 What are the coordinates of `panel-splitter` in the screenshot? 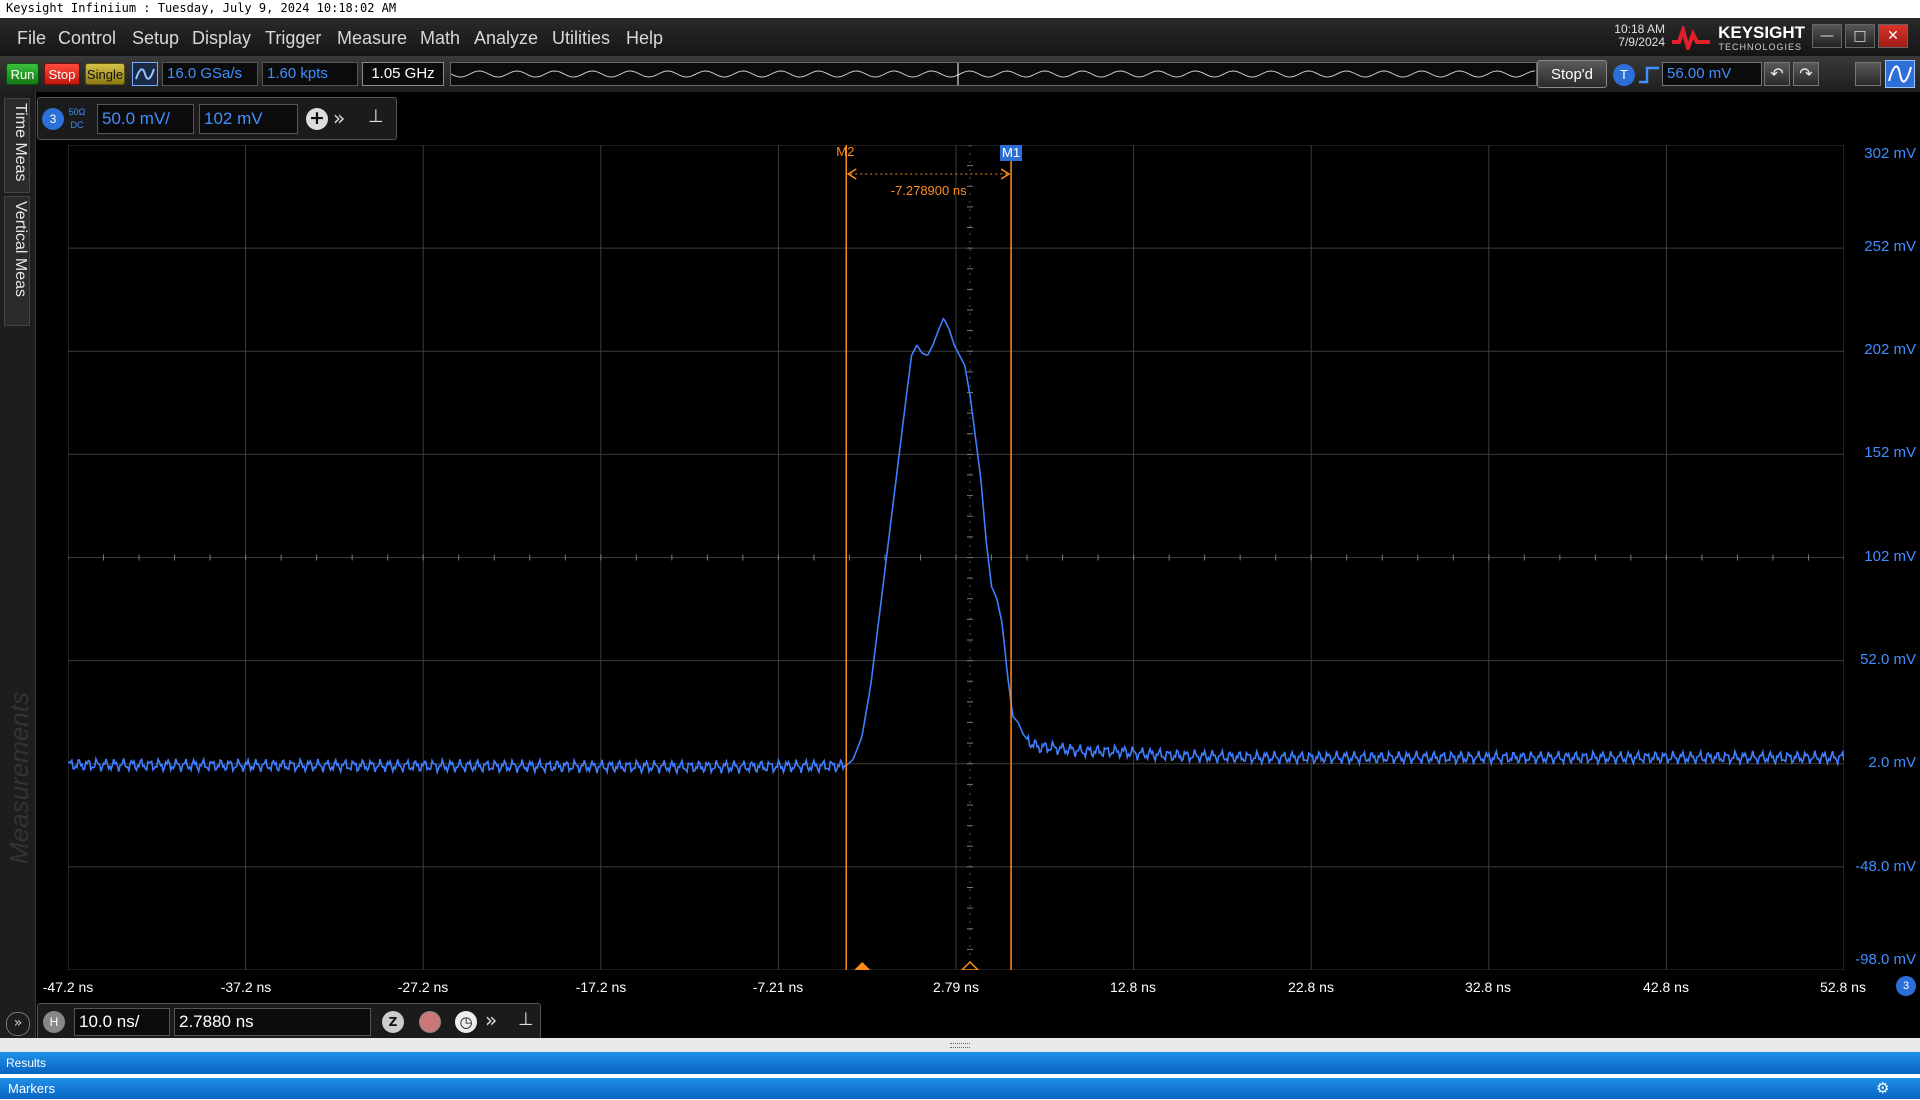 It's located at (960, 1045).